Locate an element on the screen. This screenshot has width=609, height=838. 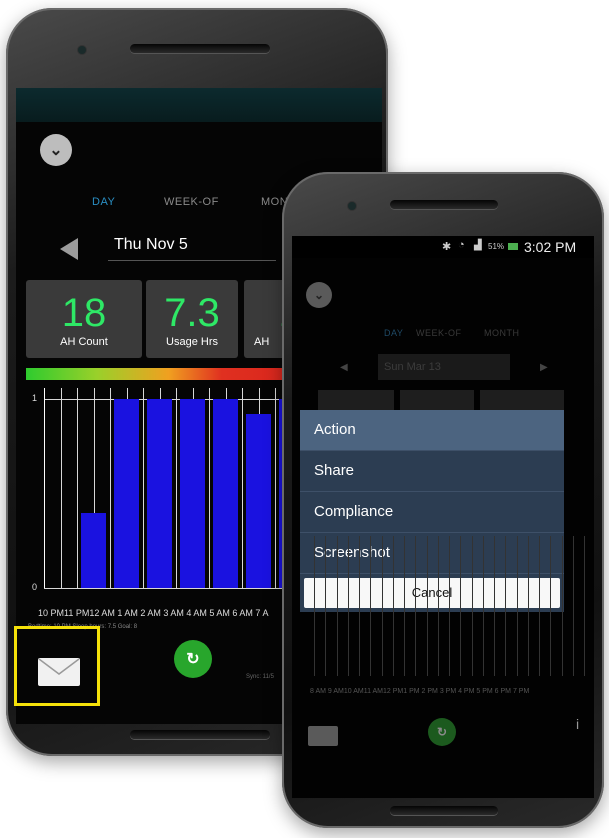
cancel-button: Cancel is located at coordinates (432, 593).